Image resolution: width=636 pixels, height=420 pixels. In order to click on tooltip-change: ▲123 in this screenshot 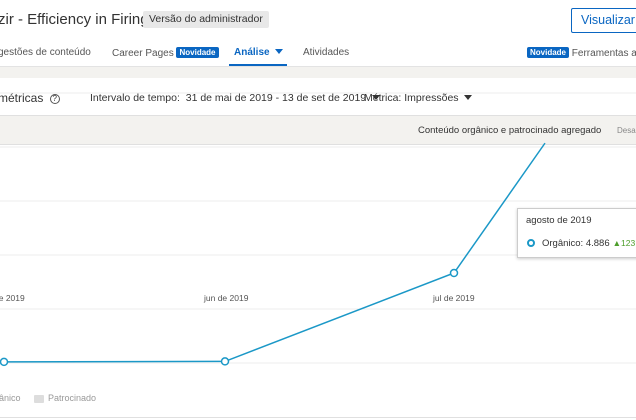, I will do `click(624, 243)`.